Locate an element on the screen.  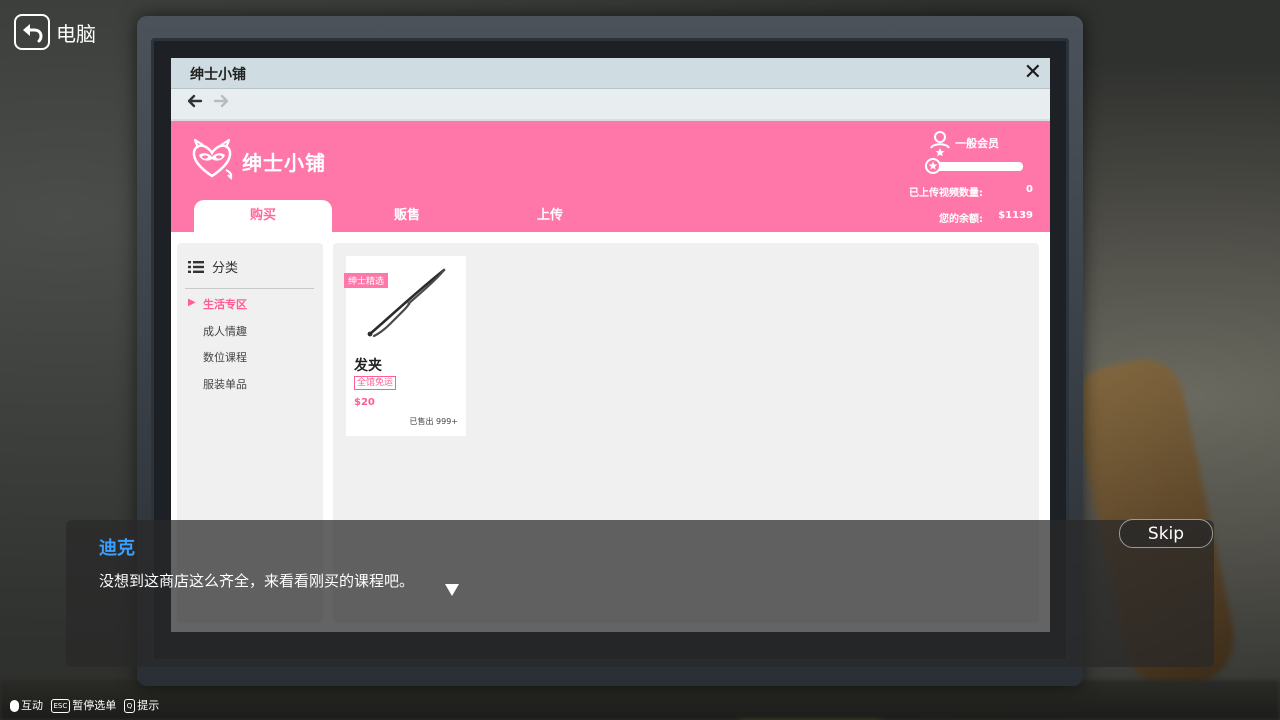
category-heading-label: 分类 is located at coordinates (225, 268).